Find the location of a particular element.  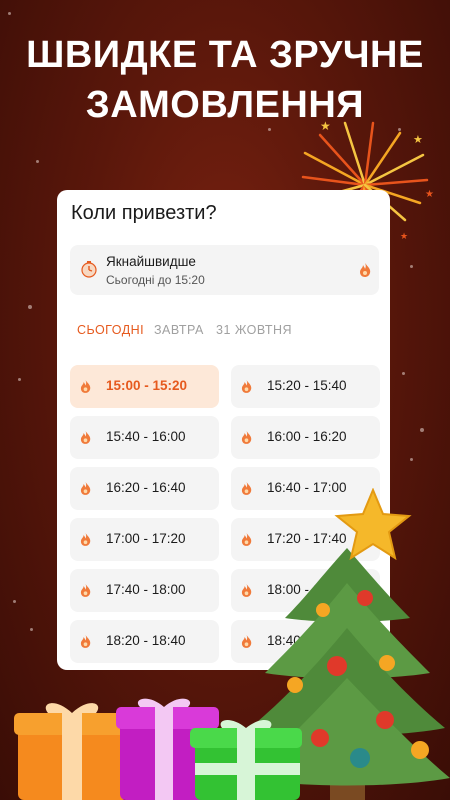

tab-october-31: 31 ЖОВТНЯ is located at coordinates (254, 330).